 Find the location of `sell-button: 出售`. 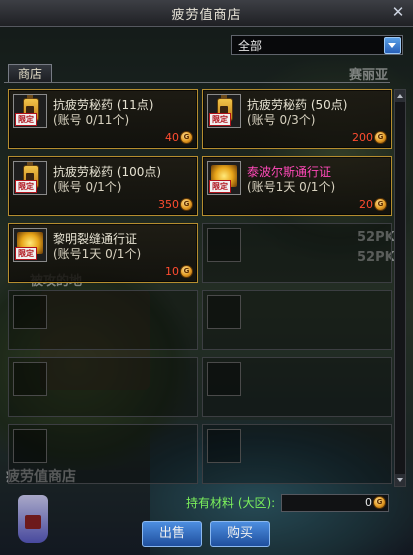

sell-button: 出售 is located at coordinates (172, 534).